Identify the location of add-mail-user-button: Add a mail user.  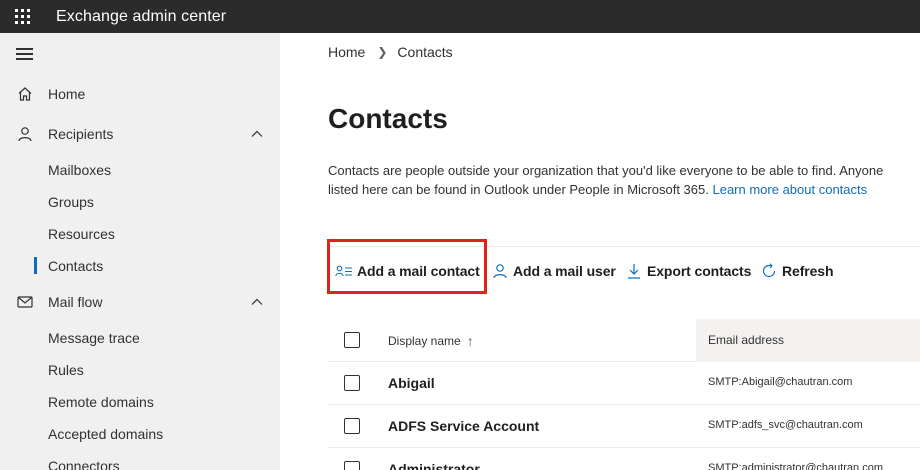
(553, 271).